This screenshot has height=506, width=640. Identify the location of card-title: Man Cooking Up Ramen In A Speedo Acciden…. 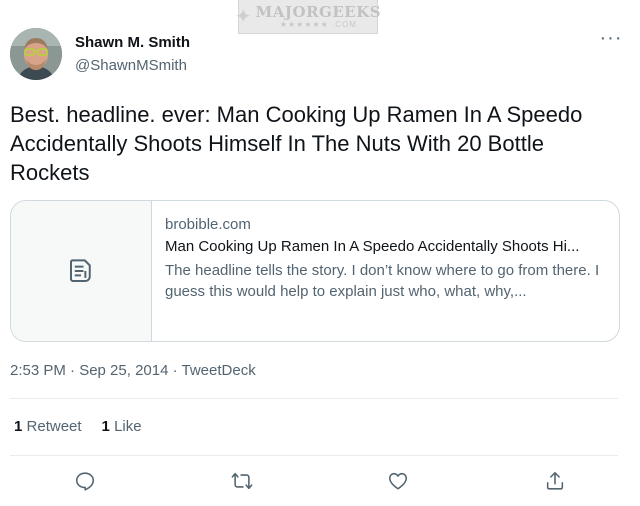
(372, 246).